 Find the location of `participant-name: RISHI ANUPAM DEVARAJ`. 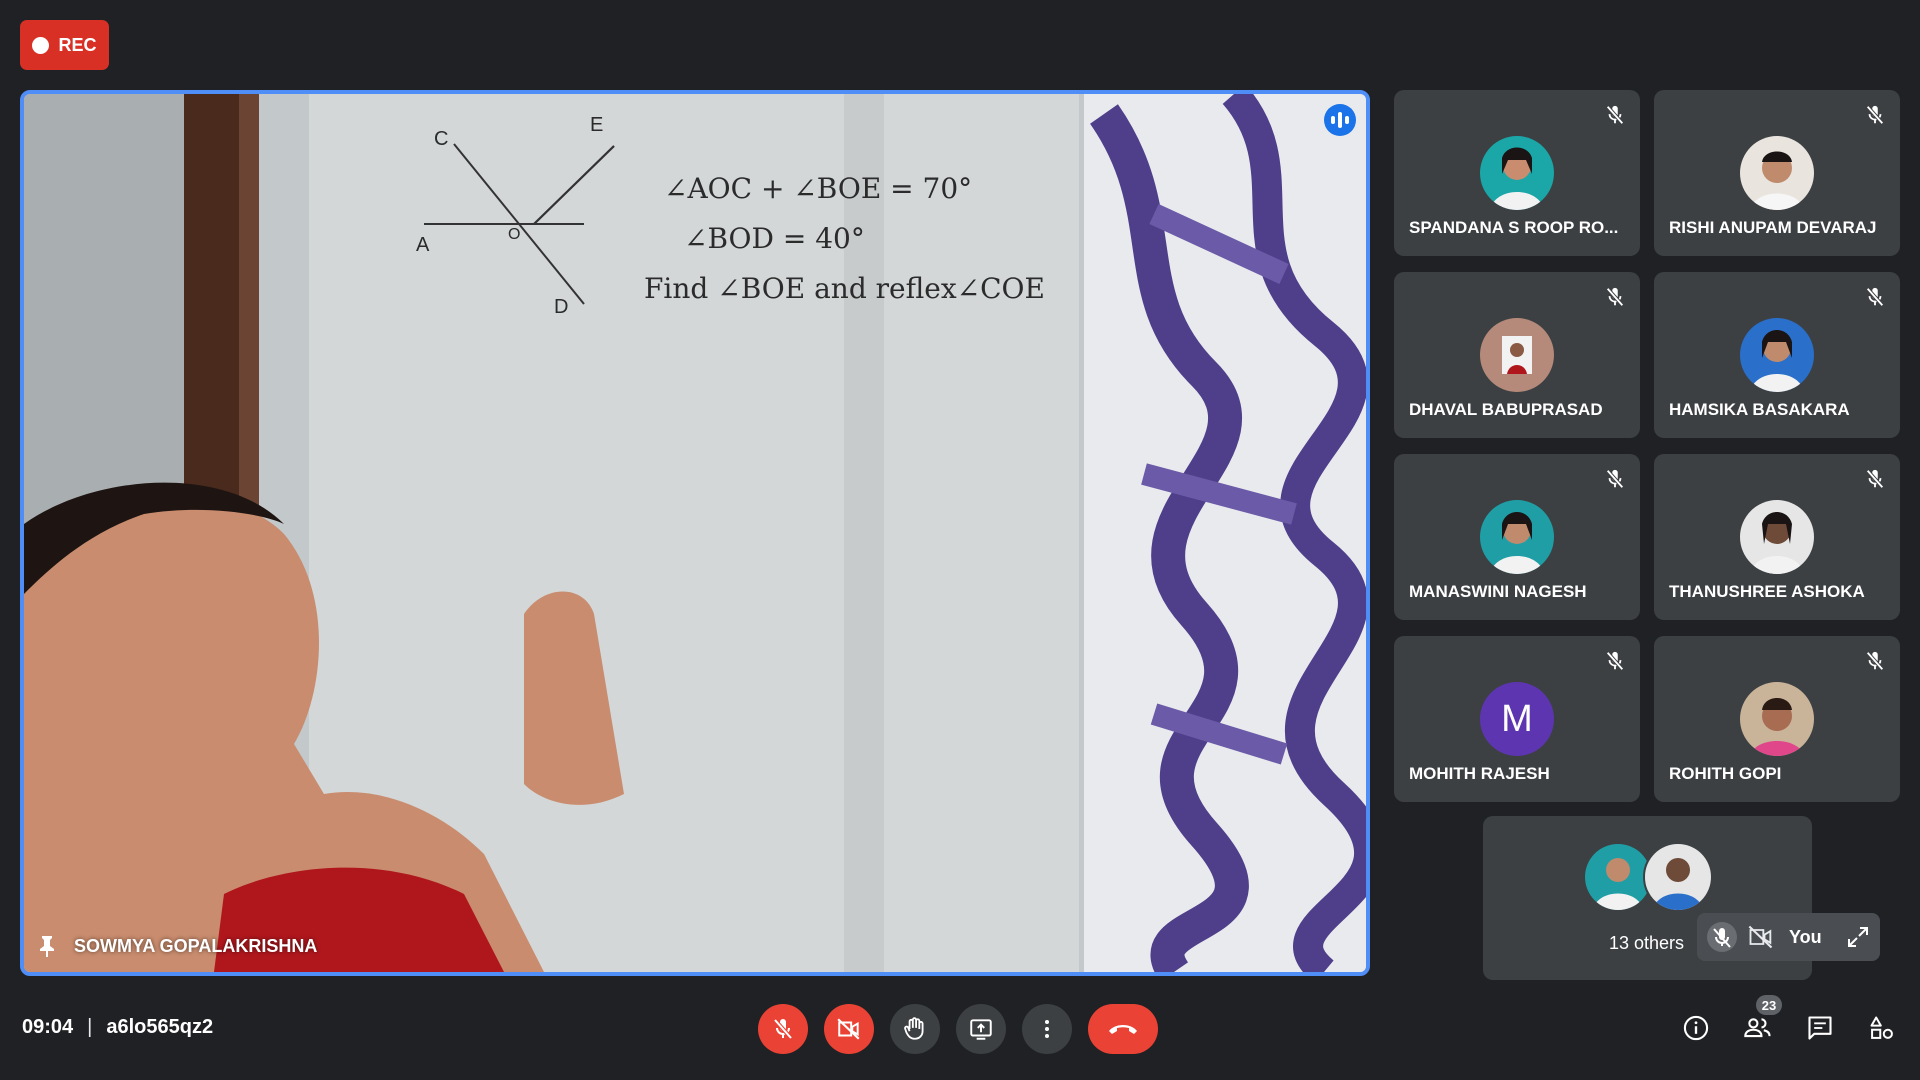

participant-name: RISHI ANUPAM DEVARAJ is located at coordinates (1773, 227).